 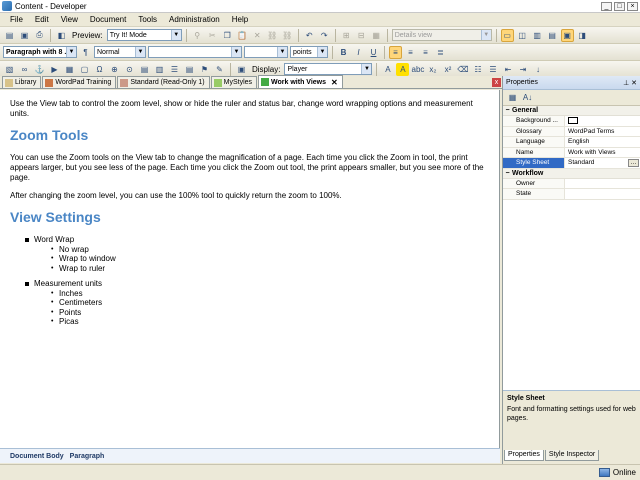 I want to click on bold-icon: B, so click(x=343, y=52).